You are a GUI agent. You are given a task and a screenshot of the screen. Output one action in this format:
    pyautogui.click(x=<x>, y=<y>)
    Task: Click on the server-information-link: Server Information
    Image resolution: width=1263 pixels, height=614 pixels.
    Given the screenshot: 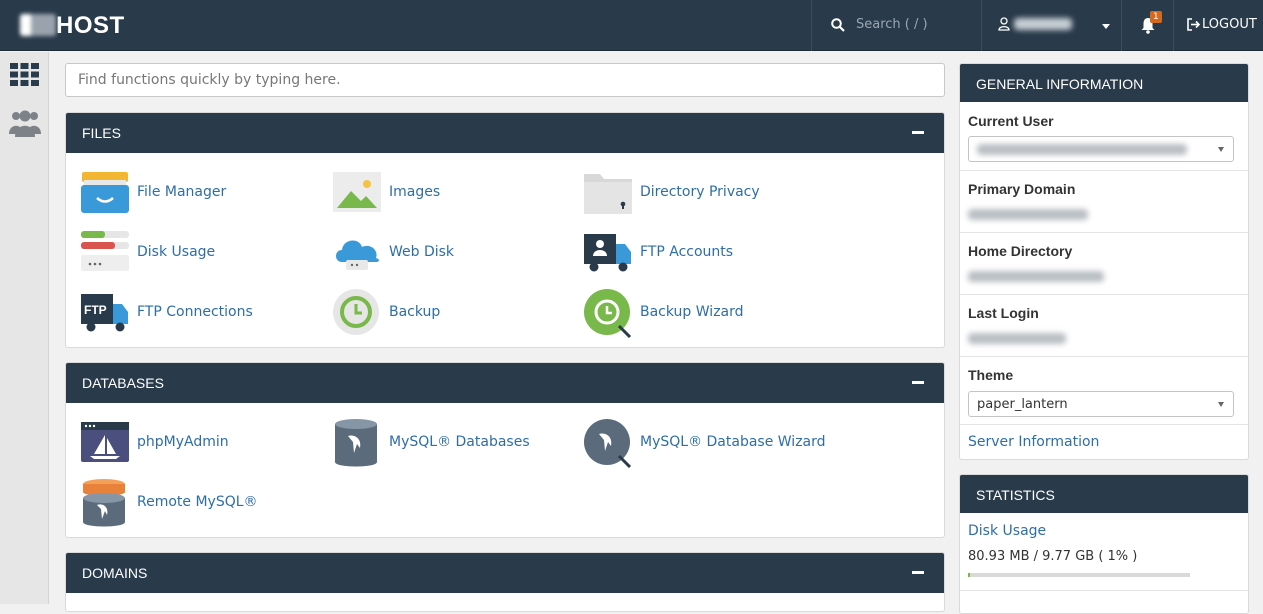 What is the action you would take?
    pyautogui.click(x=1033, y=442)
    